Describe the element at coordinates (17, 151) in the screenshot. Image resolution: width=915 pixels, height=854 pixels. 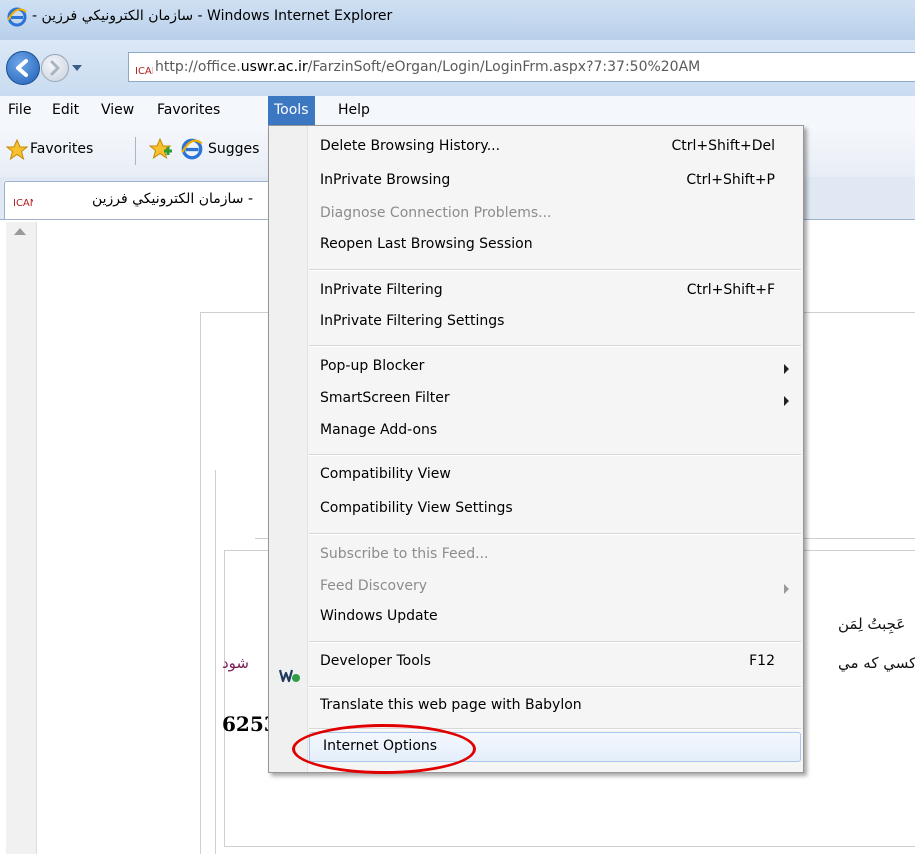
I see `favorites-star-icon` at that location.